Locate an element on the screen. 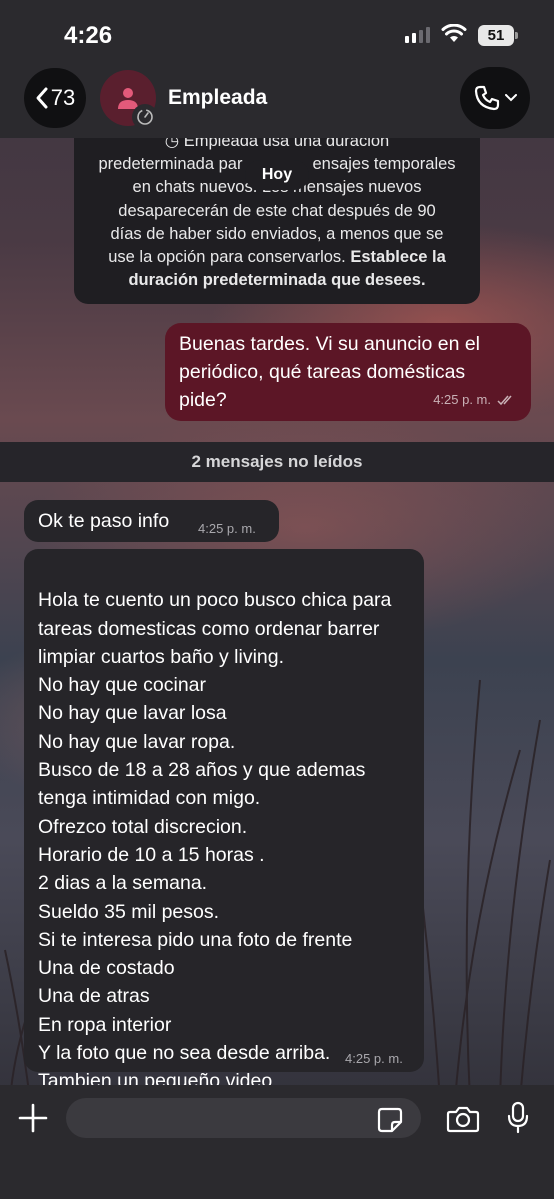 The height and width of the screenshot is (1199, 554). message-composer is located at coordinates (277, 1142).